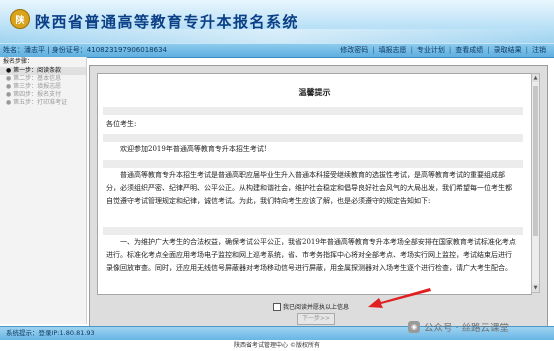 This screenshot has width=554, height=351. What do you see at coordinates (20, 19) in the screenshot?
I see `emblem-logo-icon: 陕` at bounding box center [20, 19].